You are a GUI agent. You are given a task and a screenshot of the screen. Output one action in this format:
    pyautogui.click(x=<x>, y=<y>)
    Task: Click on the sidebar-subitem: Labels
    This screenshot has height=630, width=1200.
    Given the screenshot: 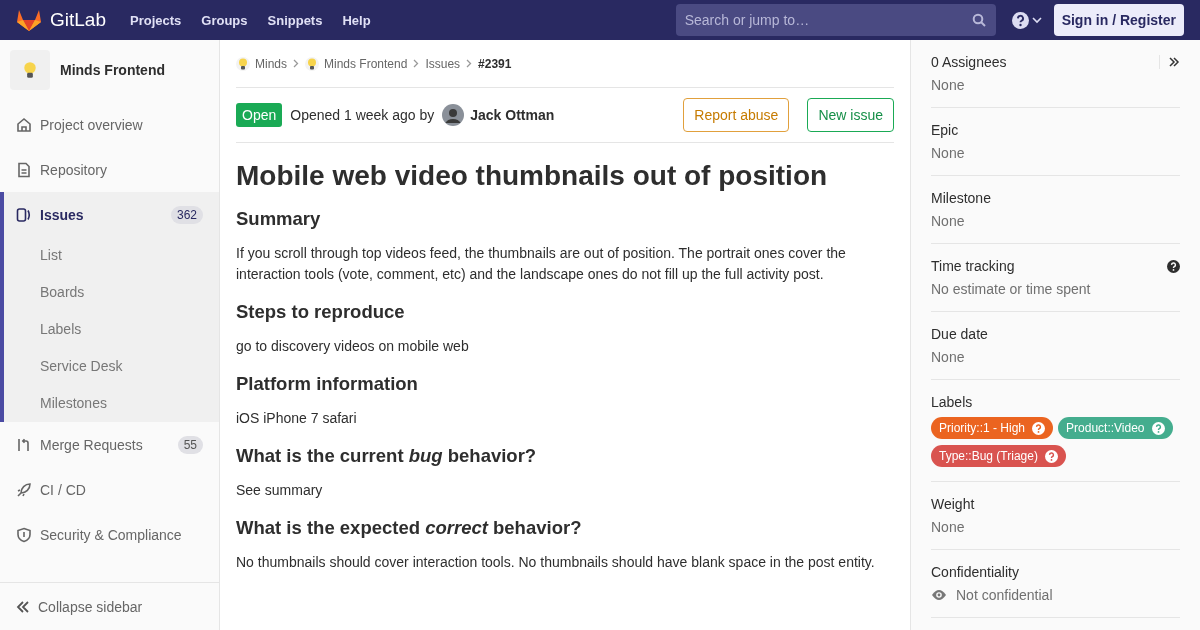 What is the action you would take?
    pyautogui.click(x=111, y=329)
    